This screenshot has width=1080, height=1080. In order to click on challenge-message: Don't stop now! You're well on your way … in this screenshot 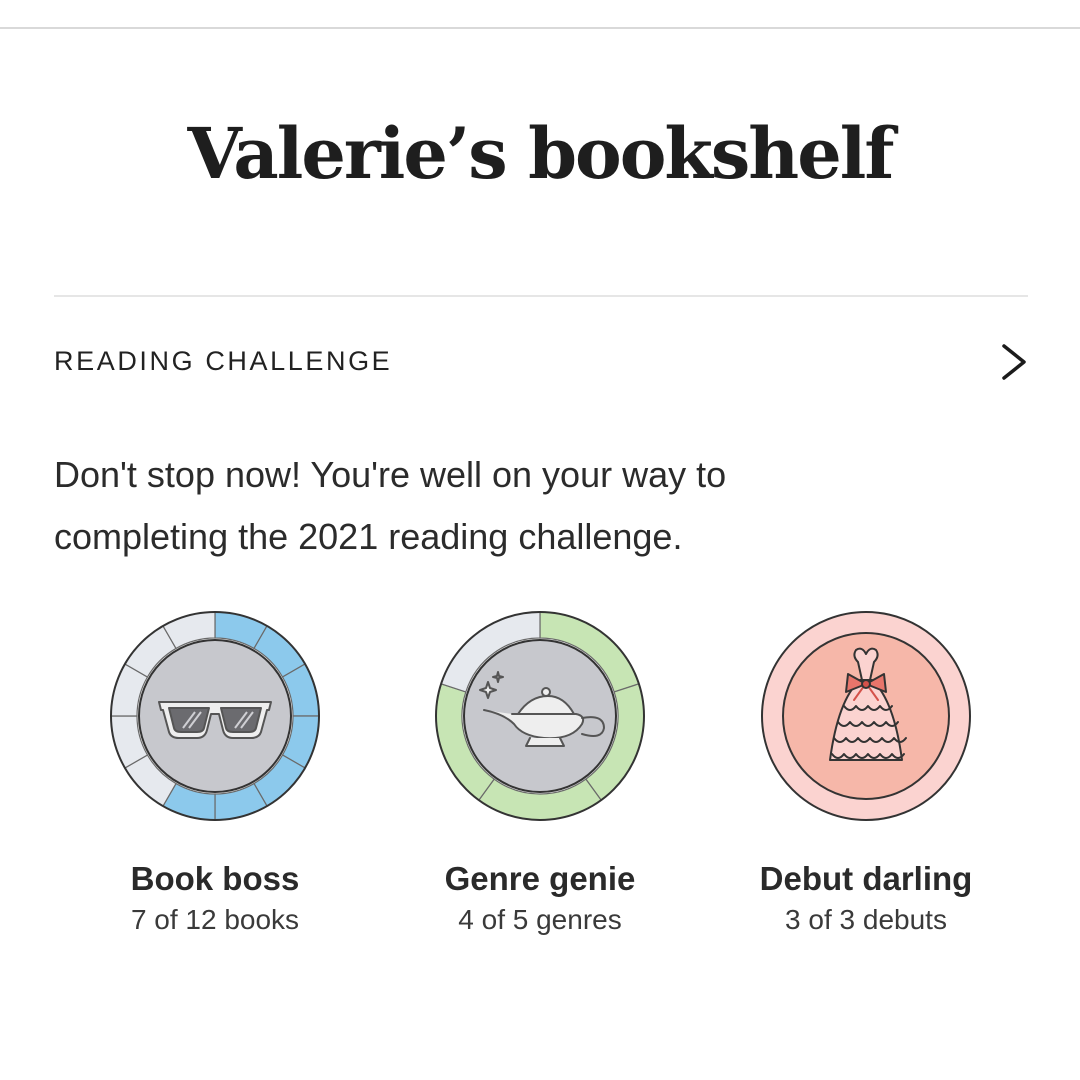, I will do `click(544, 506)`.